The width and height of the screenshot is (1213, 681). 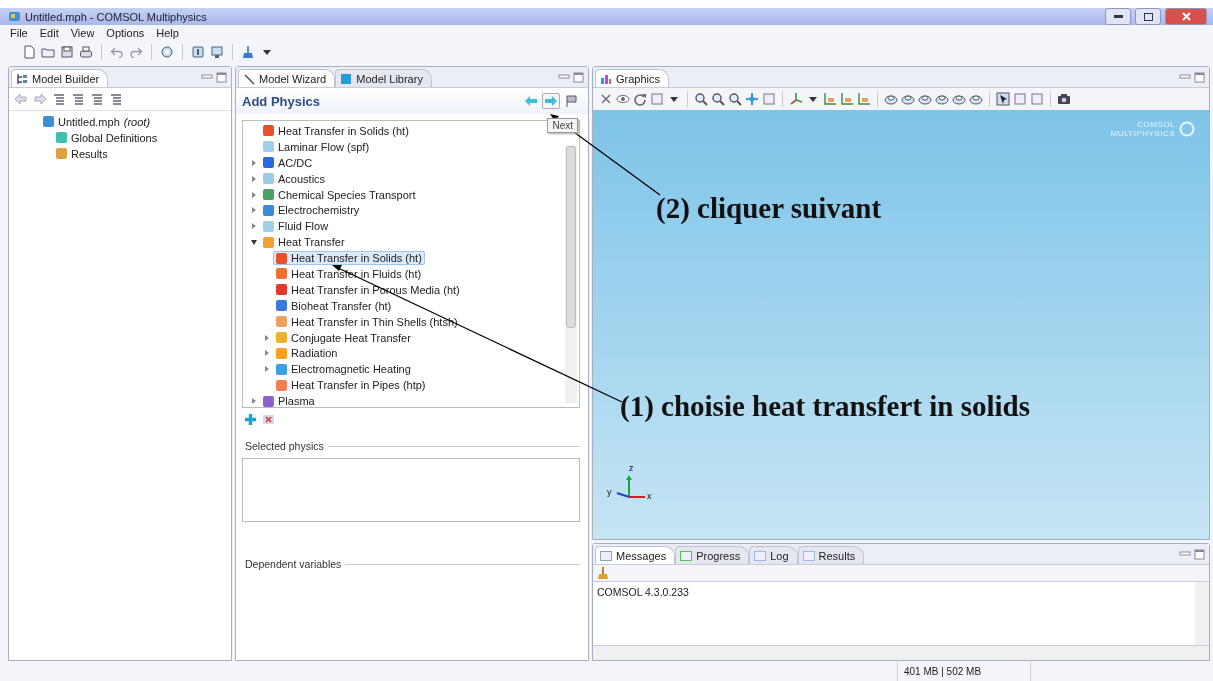 What do you see at coordinates (343, 369) in the screenshot?
I see `tree-item: Electromagnetic Heating` at bounding box center [343, 369].